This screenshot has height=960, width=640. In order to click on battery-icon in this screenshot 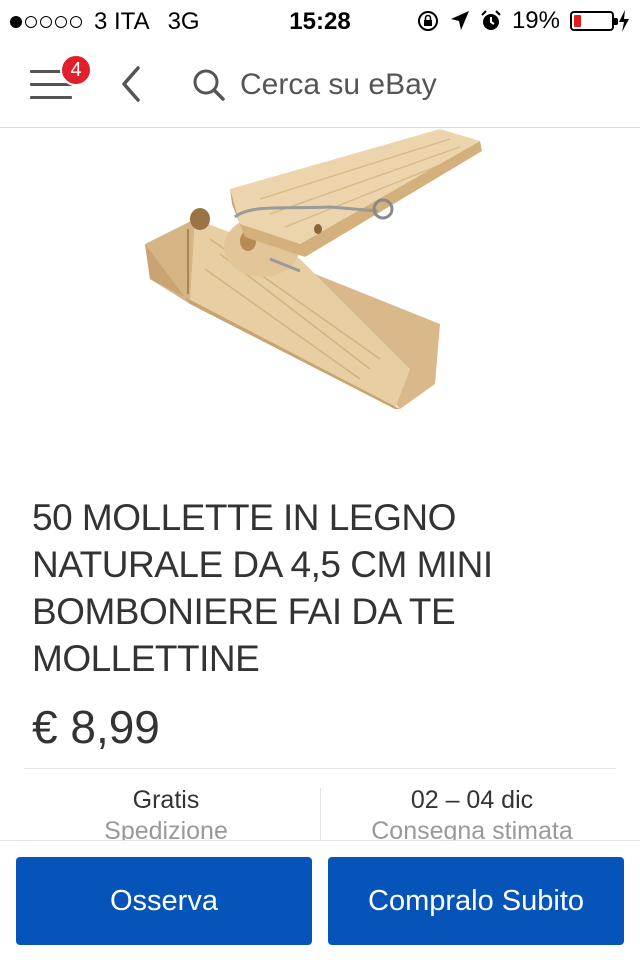, I will do `click(594, 21)`.